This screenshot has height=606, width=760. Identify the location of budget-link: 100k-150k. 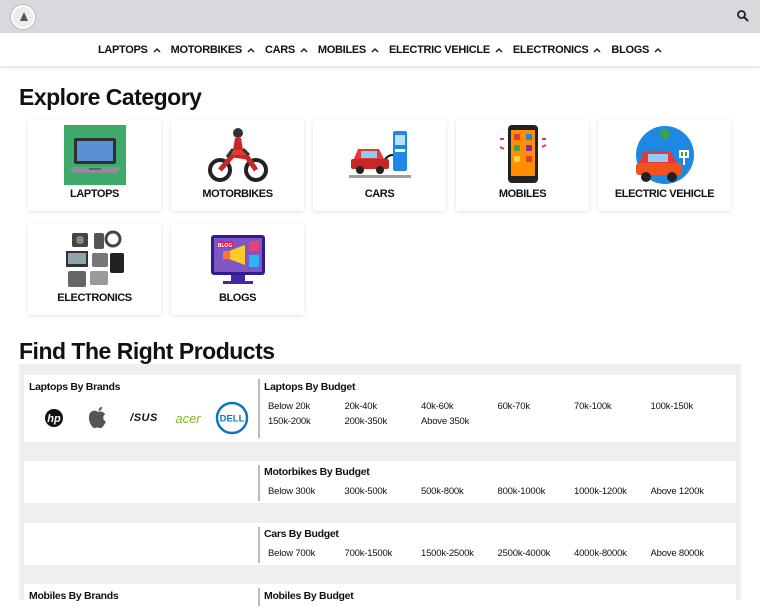
(689, 406).